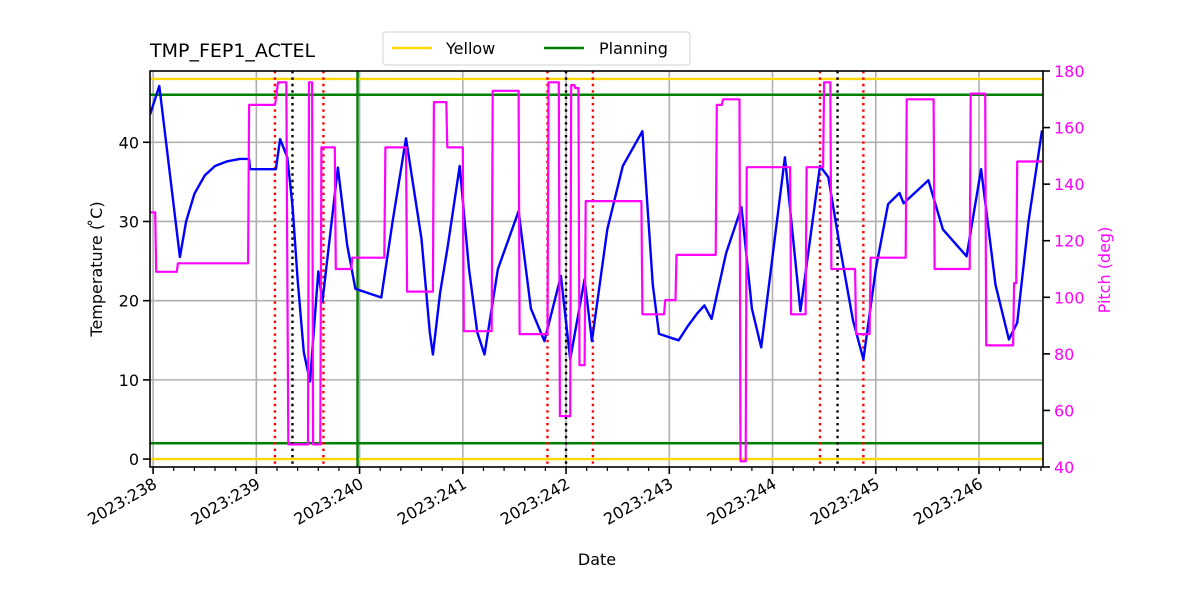 This screenshot has width=1200, height=600. I want to click on y2-tick-label: 80, so click(1064, 354).